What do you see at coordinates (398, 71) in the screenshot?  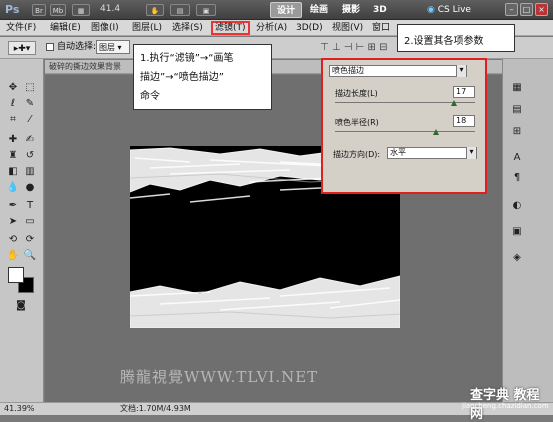 I see `filter-select: 喷色描边 ▾` at bounding box center [398, 71].